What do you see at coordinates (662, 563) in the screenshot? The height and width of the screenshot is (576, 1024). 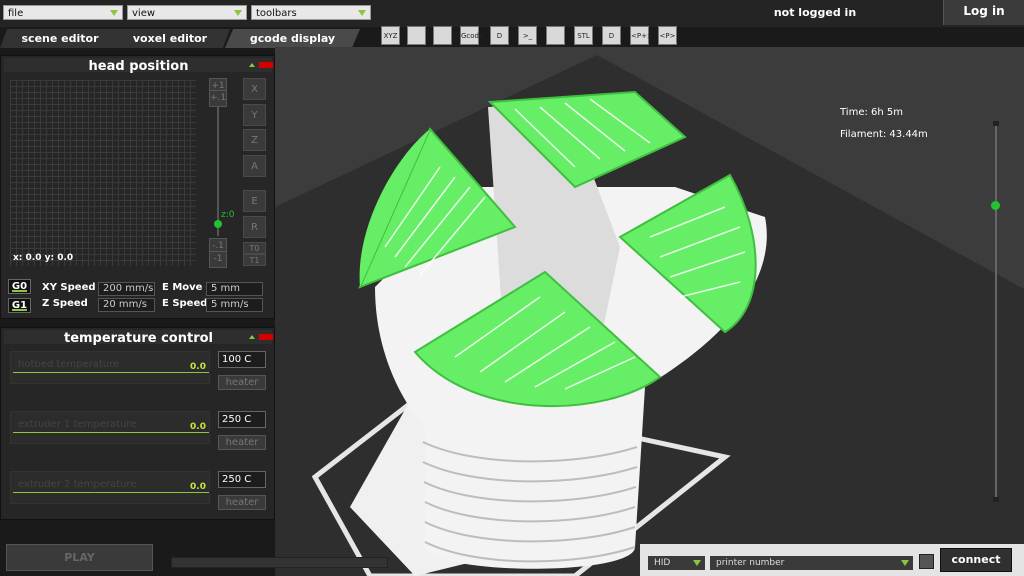 I see `port-select-value: HID` at bounding box center [662, 563].